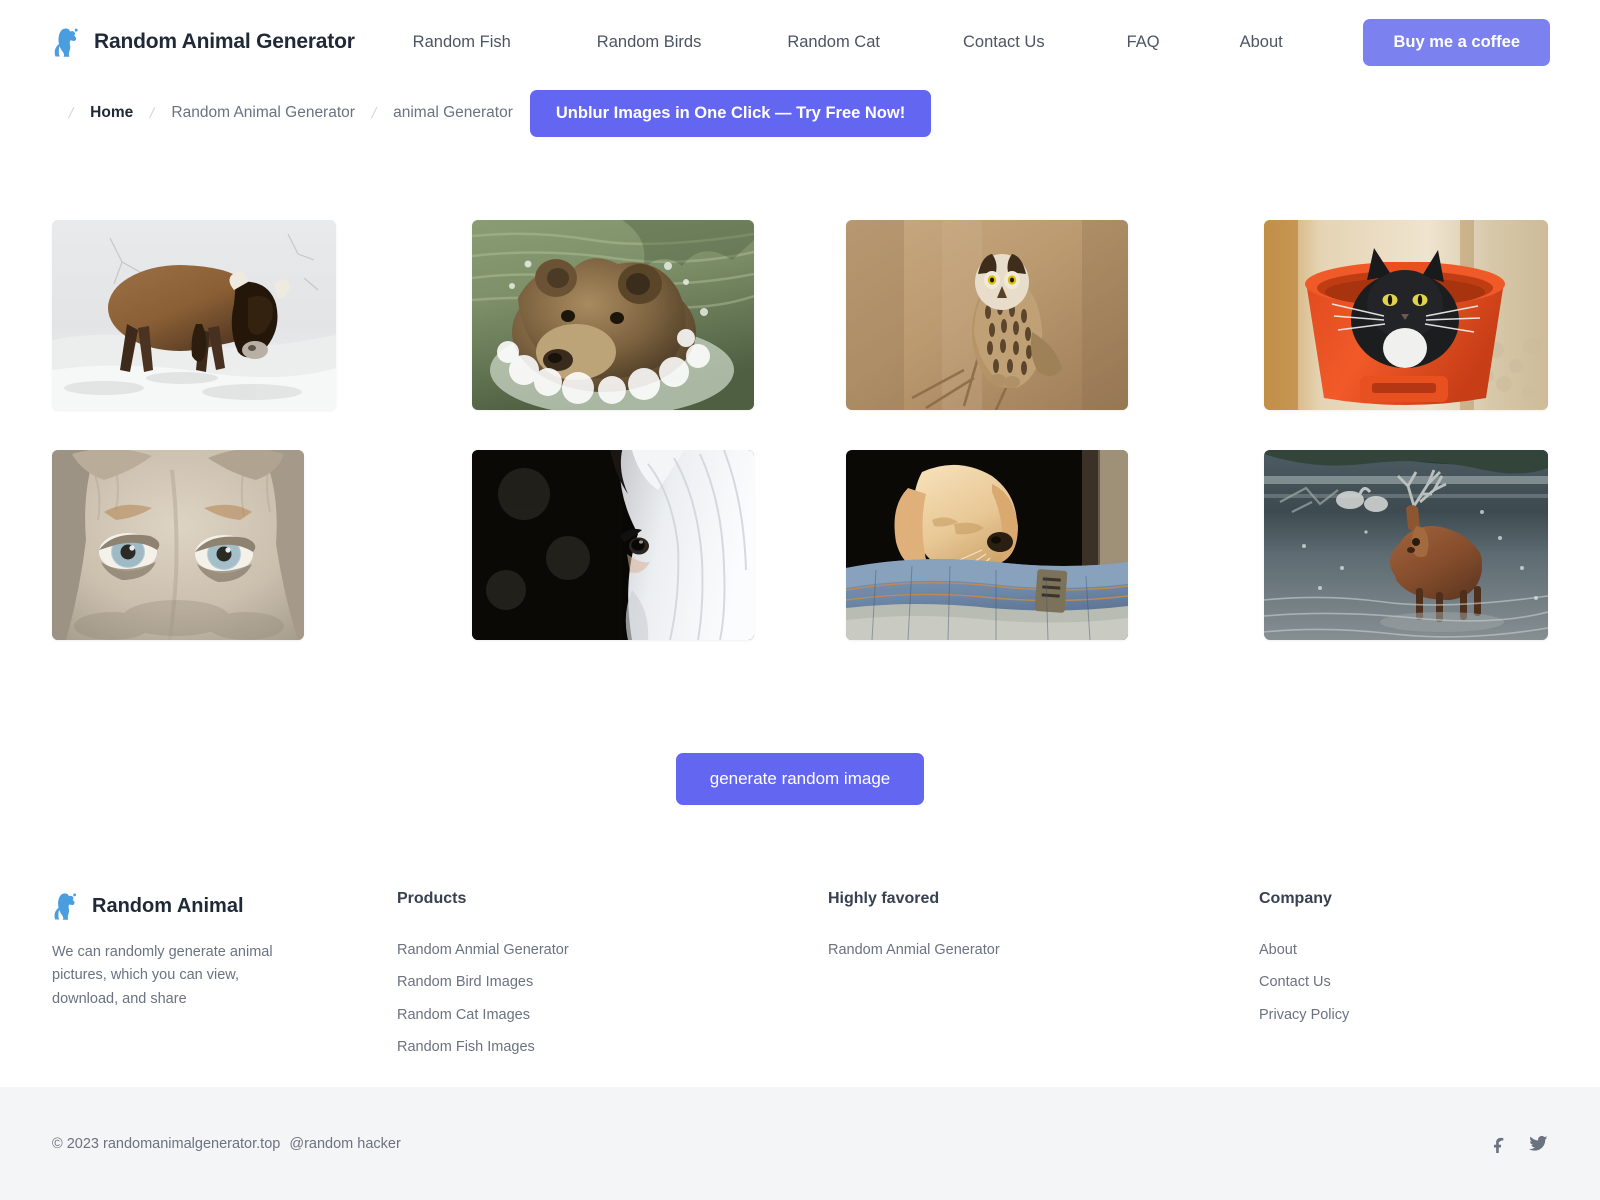 The width and height of the screenshot is (1600, 1200). What do you see at coordinates (1304, 950) in the screenshot?
I see `footer-link-about: About` at bounding box center [1304, 950].